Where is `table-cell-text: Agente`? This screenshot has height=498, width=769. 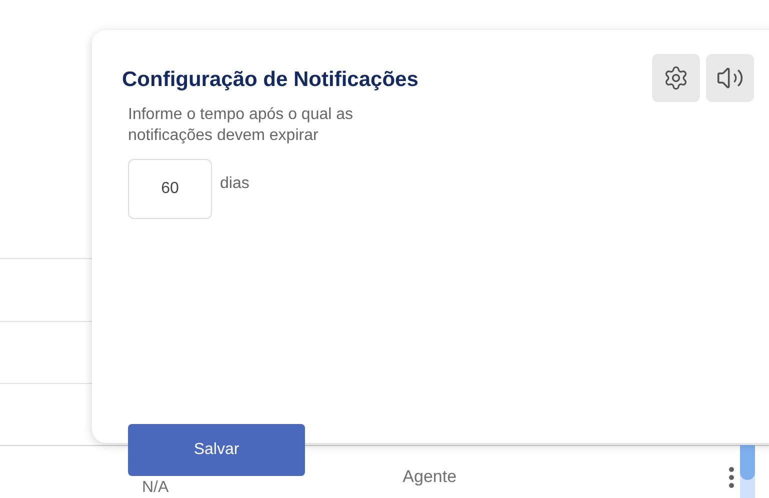 table-cell-text: Agente is located at coordinates (429, 477).